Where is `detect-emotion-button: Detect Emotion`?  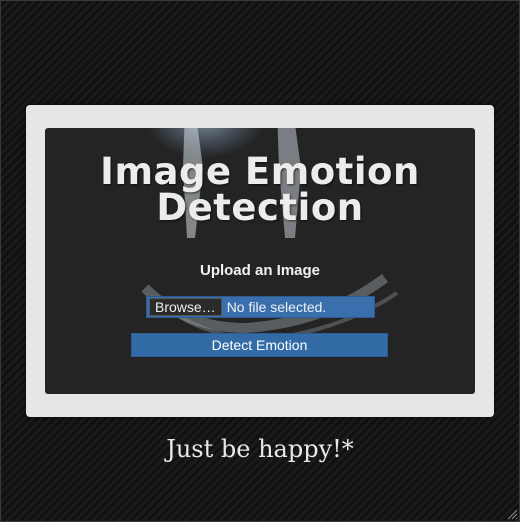 detect-emotion-button: Detect Emotion is located at coordinates (259, 345).